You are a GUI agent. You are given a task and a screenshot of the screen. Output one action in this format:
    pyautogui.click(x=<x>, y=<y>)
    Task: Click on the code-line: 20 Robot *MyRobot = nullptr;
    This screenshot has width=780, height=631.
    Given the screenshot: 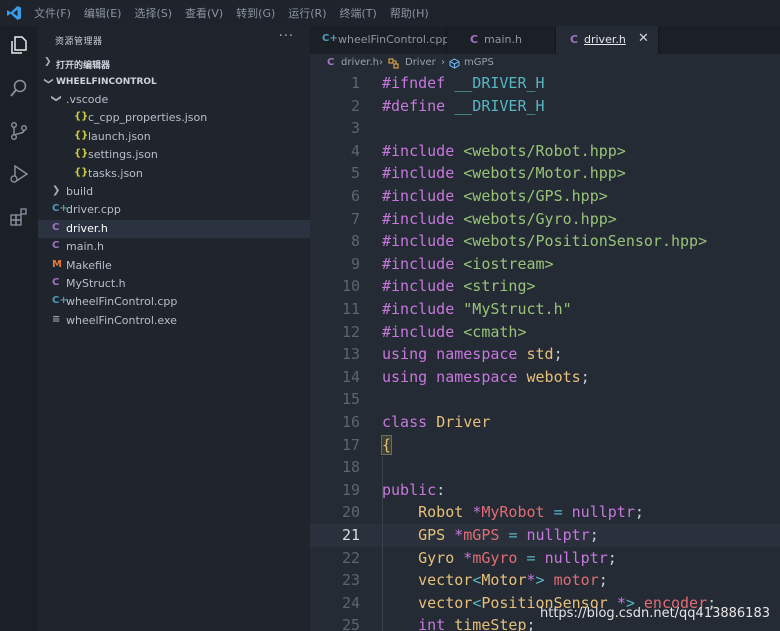 What is the action you would take?
    pyautogui.click(x=545, y=512)
    